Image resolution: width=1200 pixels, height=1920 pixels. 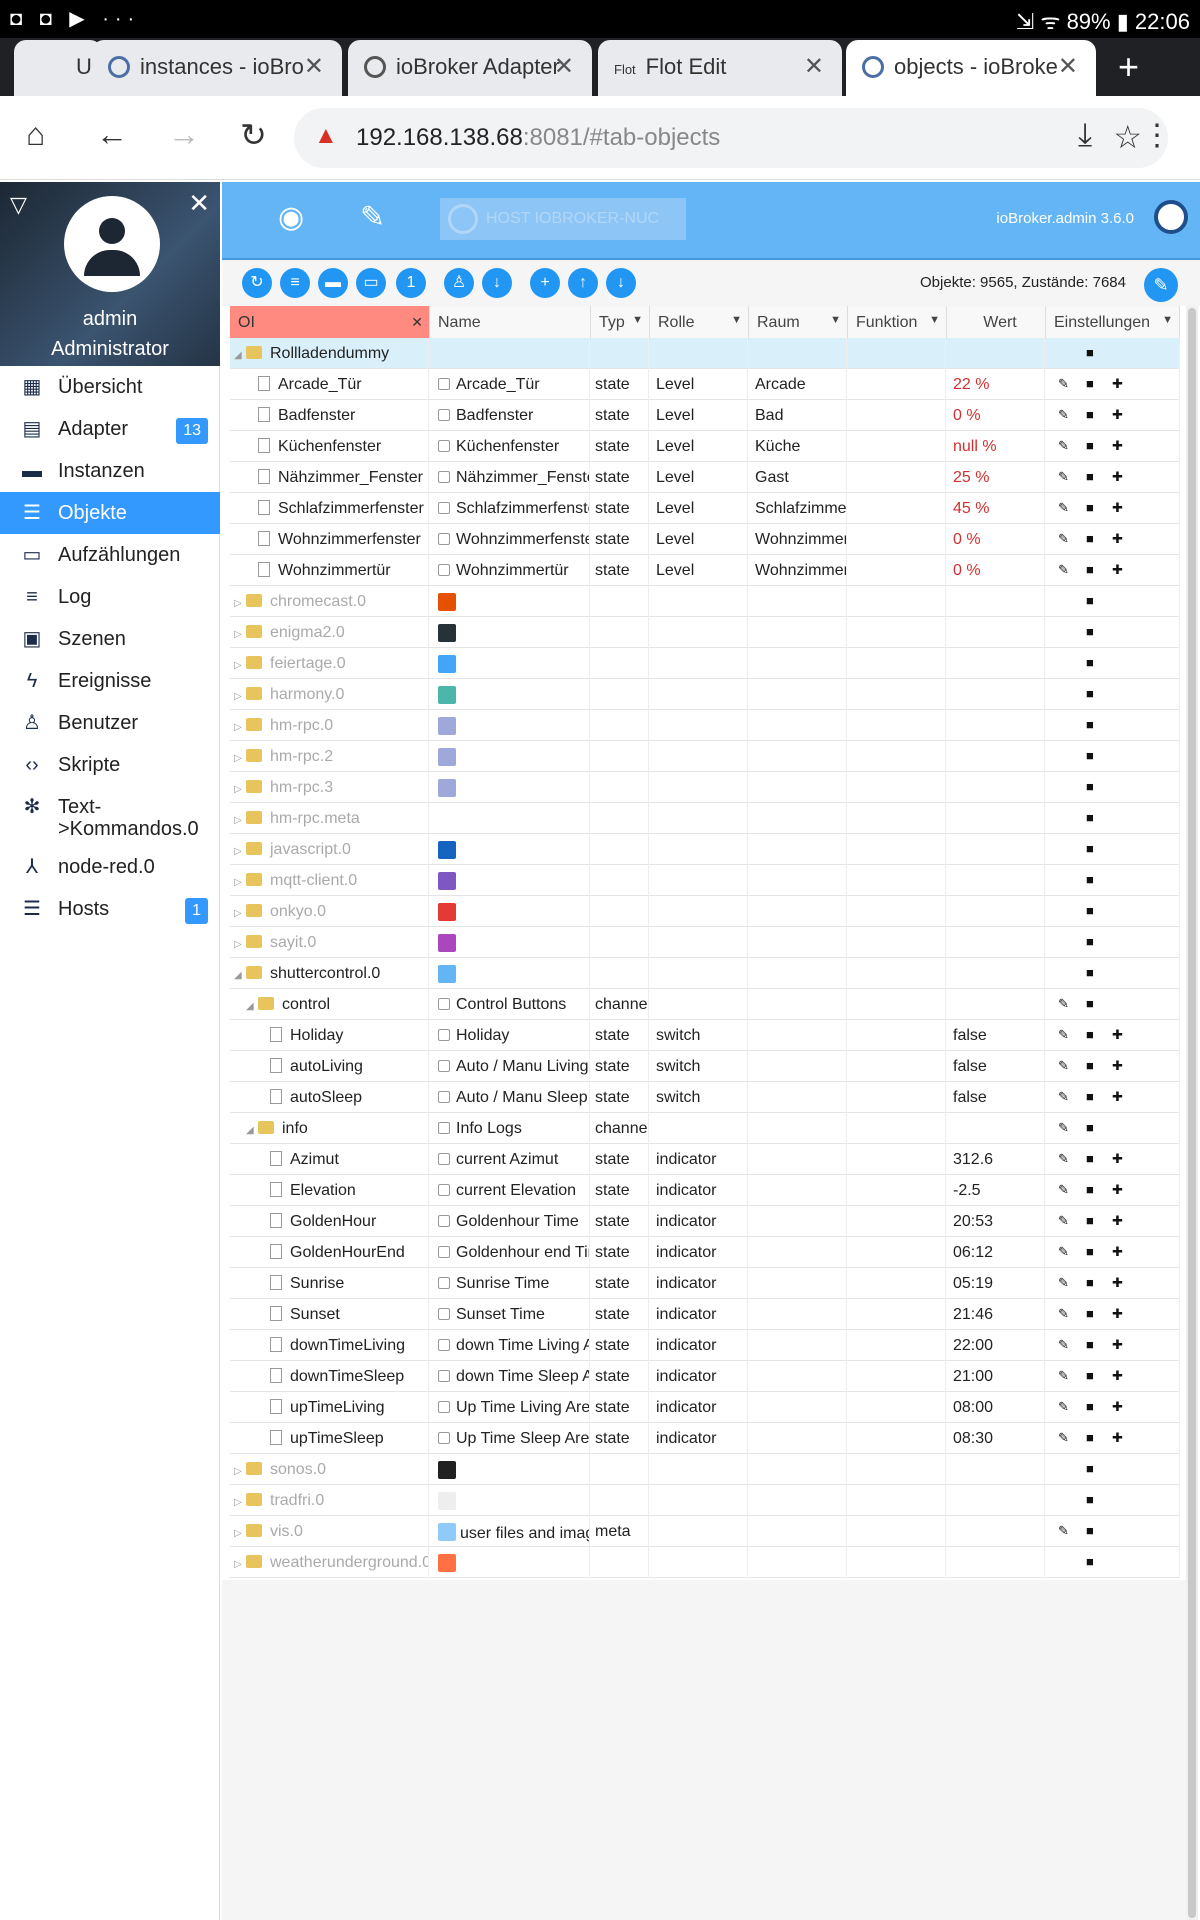 What do you see at coordinates (996, 1097) in the screenshot?
I see `object-value: false` at bounding box center [996, 1097].